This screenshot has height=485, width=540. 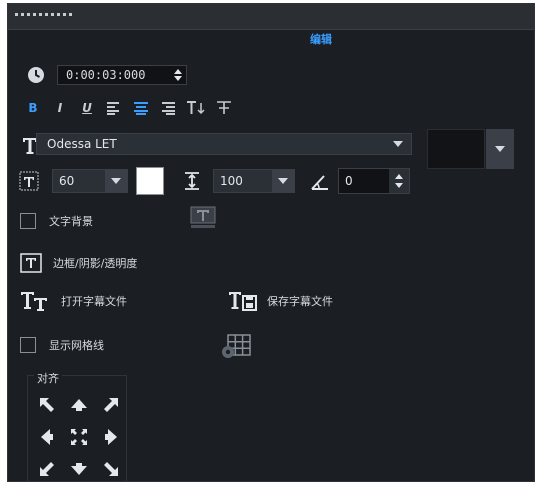 I want to click on underline-button: U, so click(x=87, y=108).